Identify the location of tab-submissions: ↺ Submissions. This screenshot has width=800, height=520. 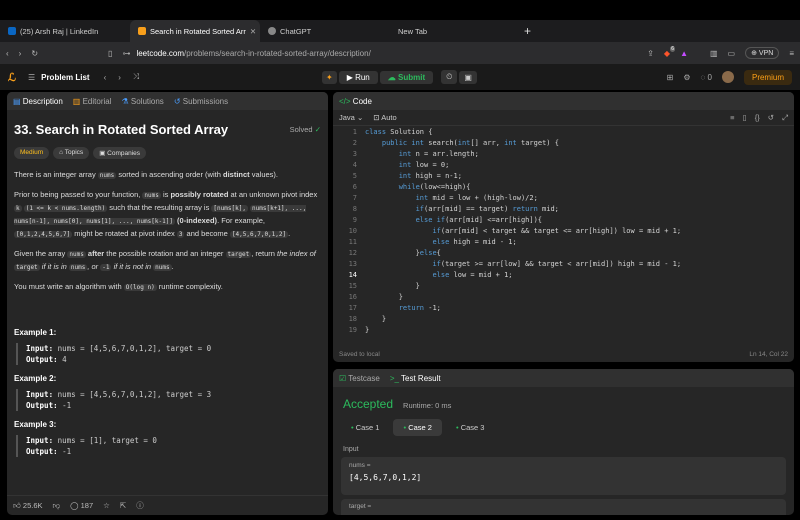
(201, 101).